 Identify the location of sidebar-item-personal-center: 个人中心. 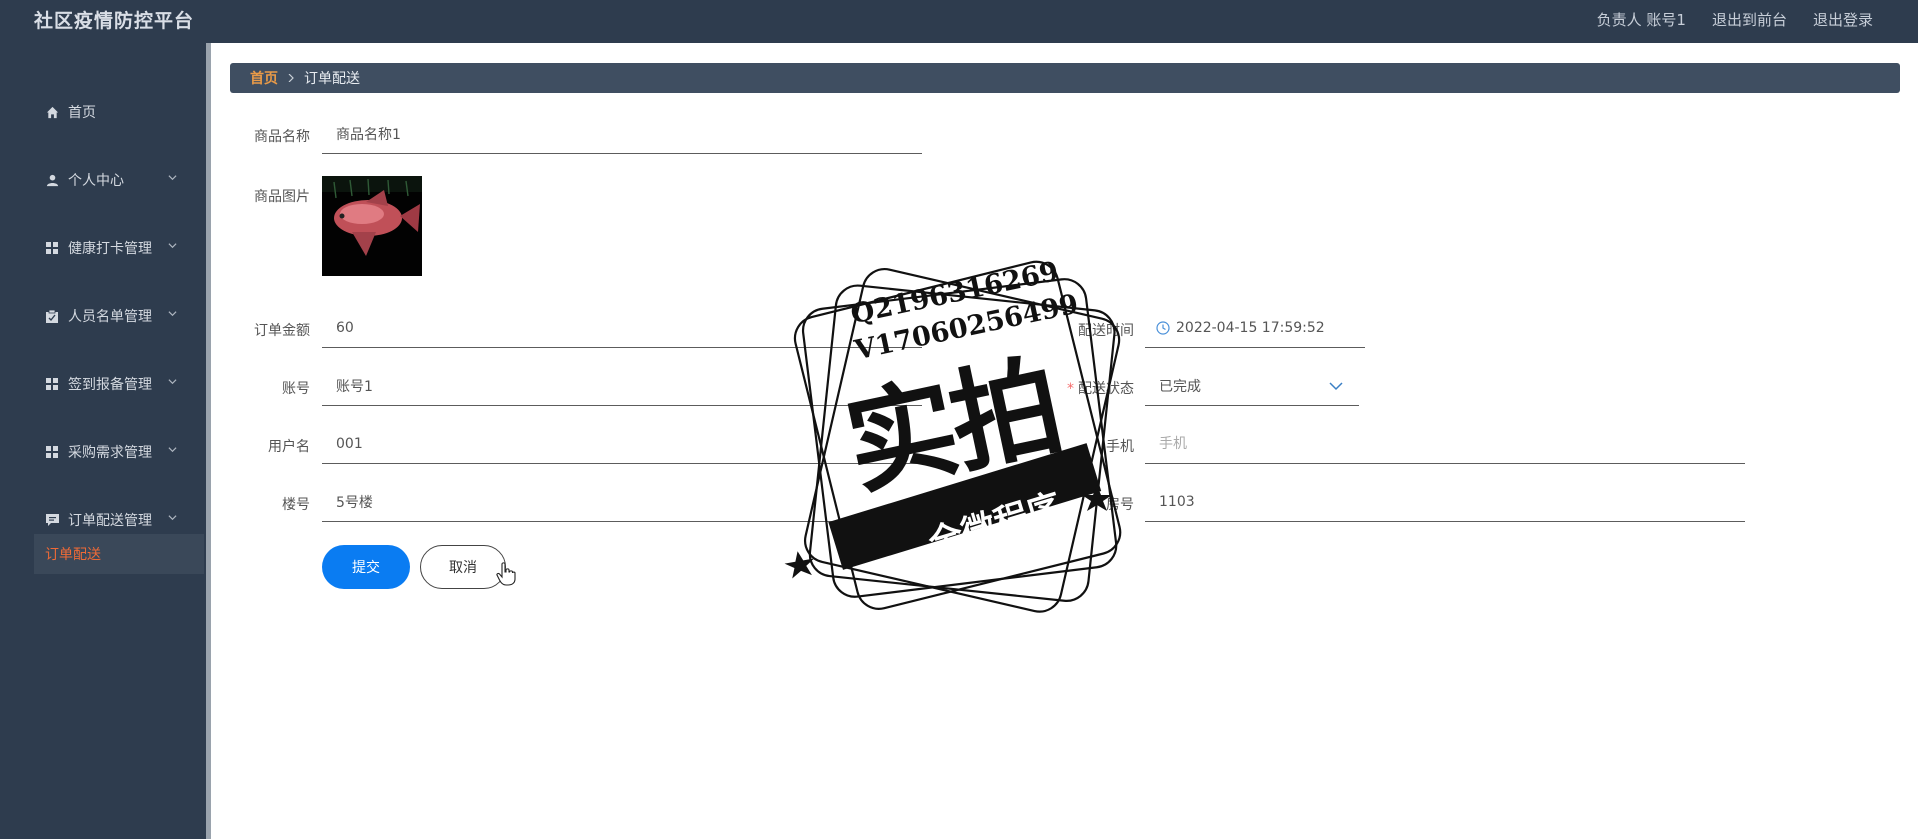
(103, 180).